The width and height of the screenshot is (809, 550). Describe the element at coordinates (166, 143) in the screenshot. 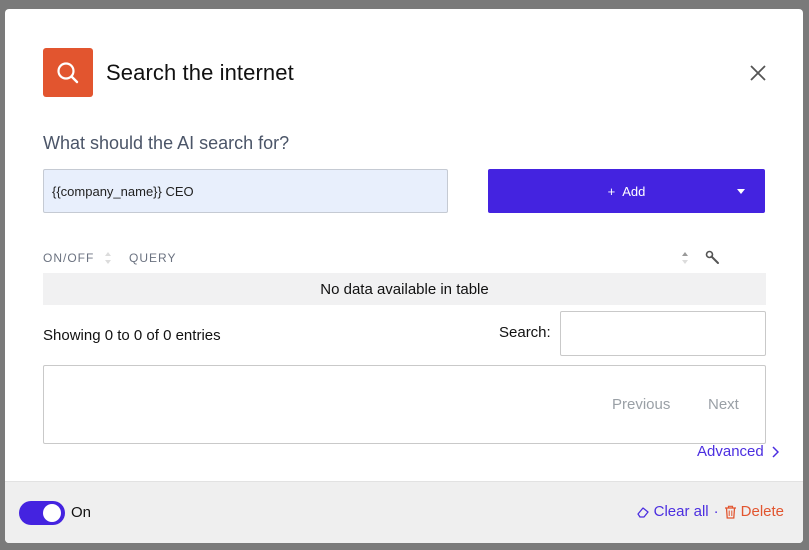

I see `search-question-label: What should the AI search for?` at that location.